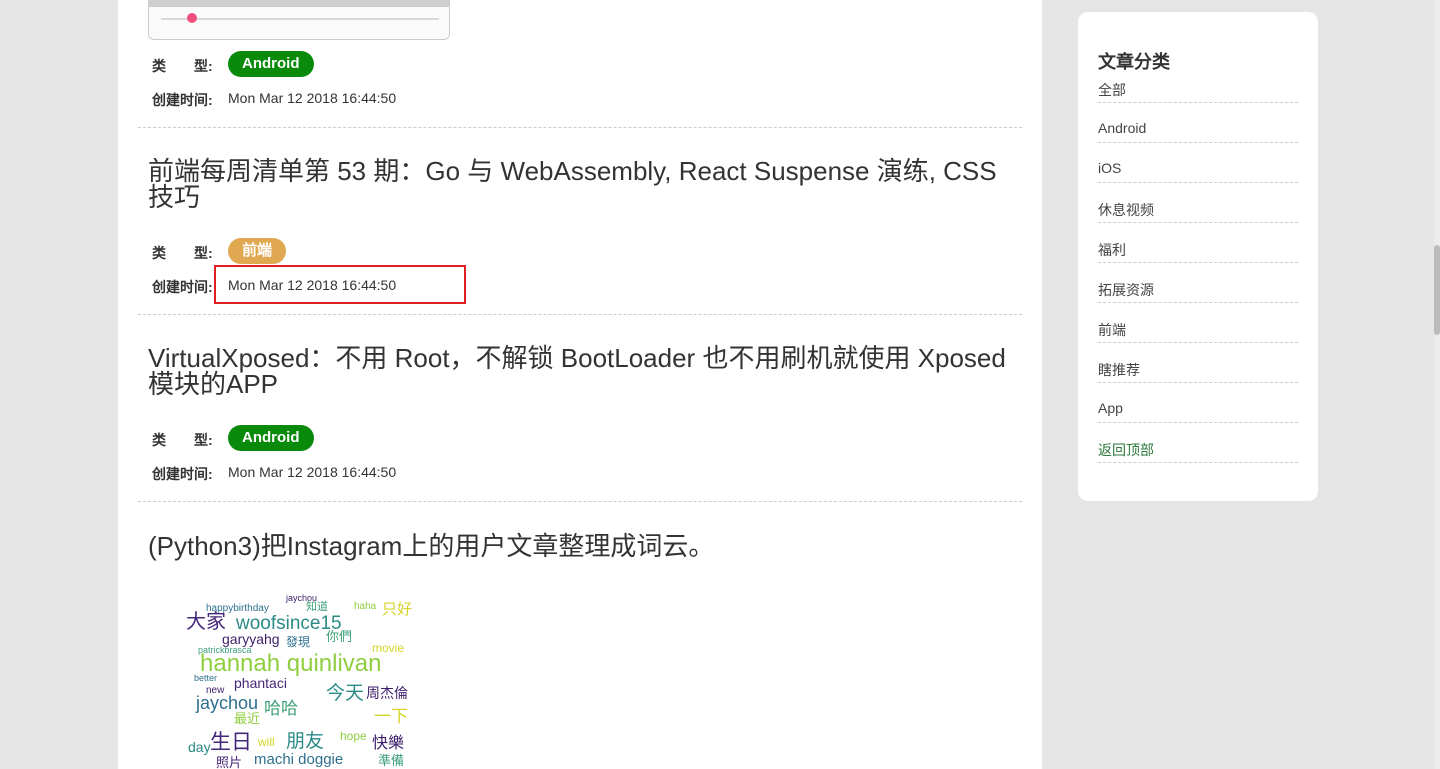 This screenshot has height=769, width=1440. What do you see at coordinates (298, 642) in the screenshot?
I see `wordcloud-word: 發現` at bounding box center [298, 642].